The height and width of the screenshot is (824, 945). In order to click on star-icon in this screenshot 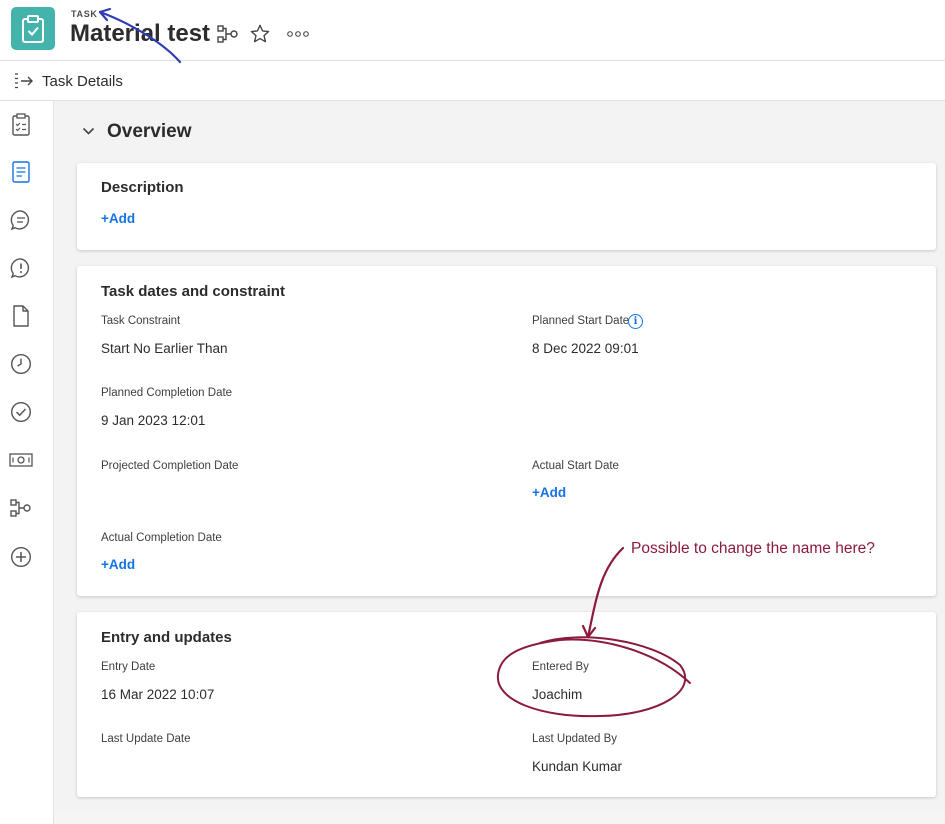, I will do `click(260, 34)`.